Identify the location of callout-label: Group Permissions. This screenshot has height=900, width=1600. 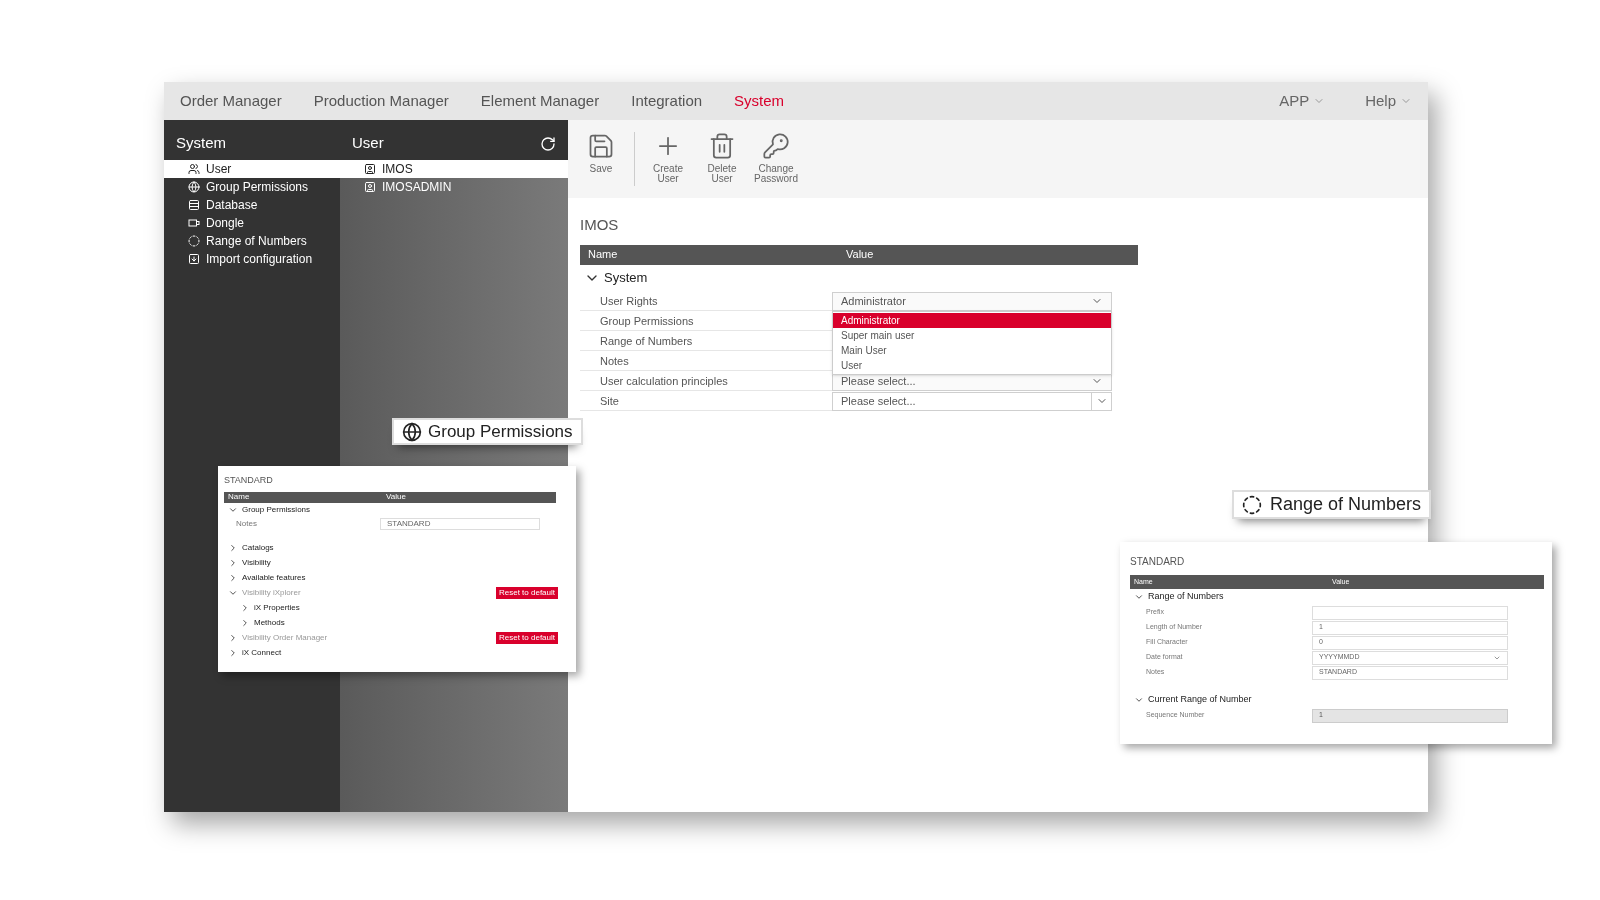
(487, 431).